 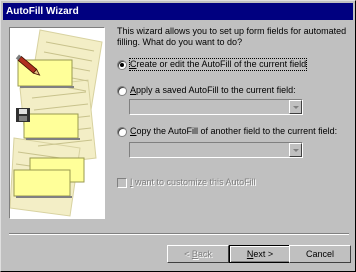 What do you see at coordinates (216, 107) in the screenshot?
I see `saved-autofill-dropdown` at bounding box center [216, 107].